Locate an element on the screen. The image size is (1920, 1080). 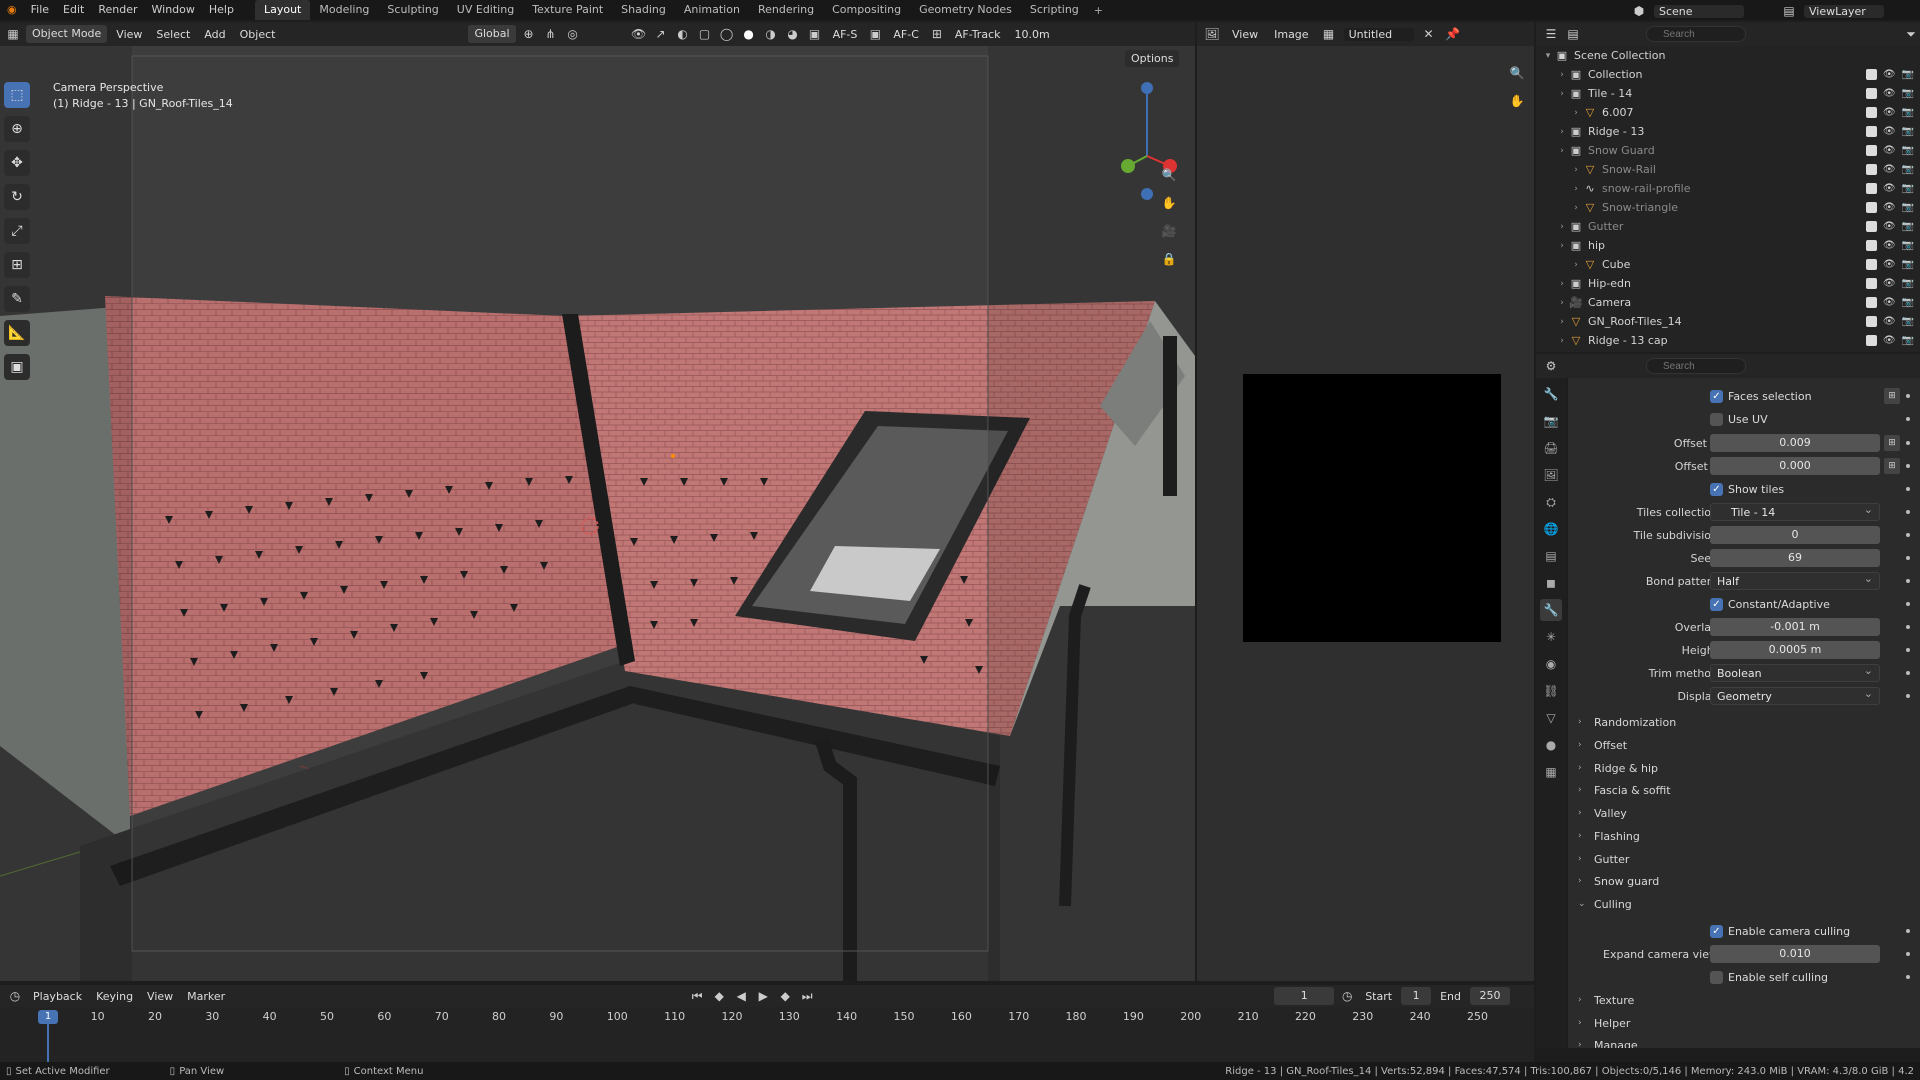
particles-tab-icon: ✳ is located at coordinates (1551, 637).